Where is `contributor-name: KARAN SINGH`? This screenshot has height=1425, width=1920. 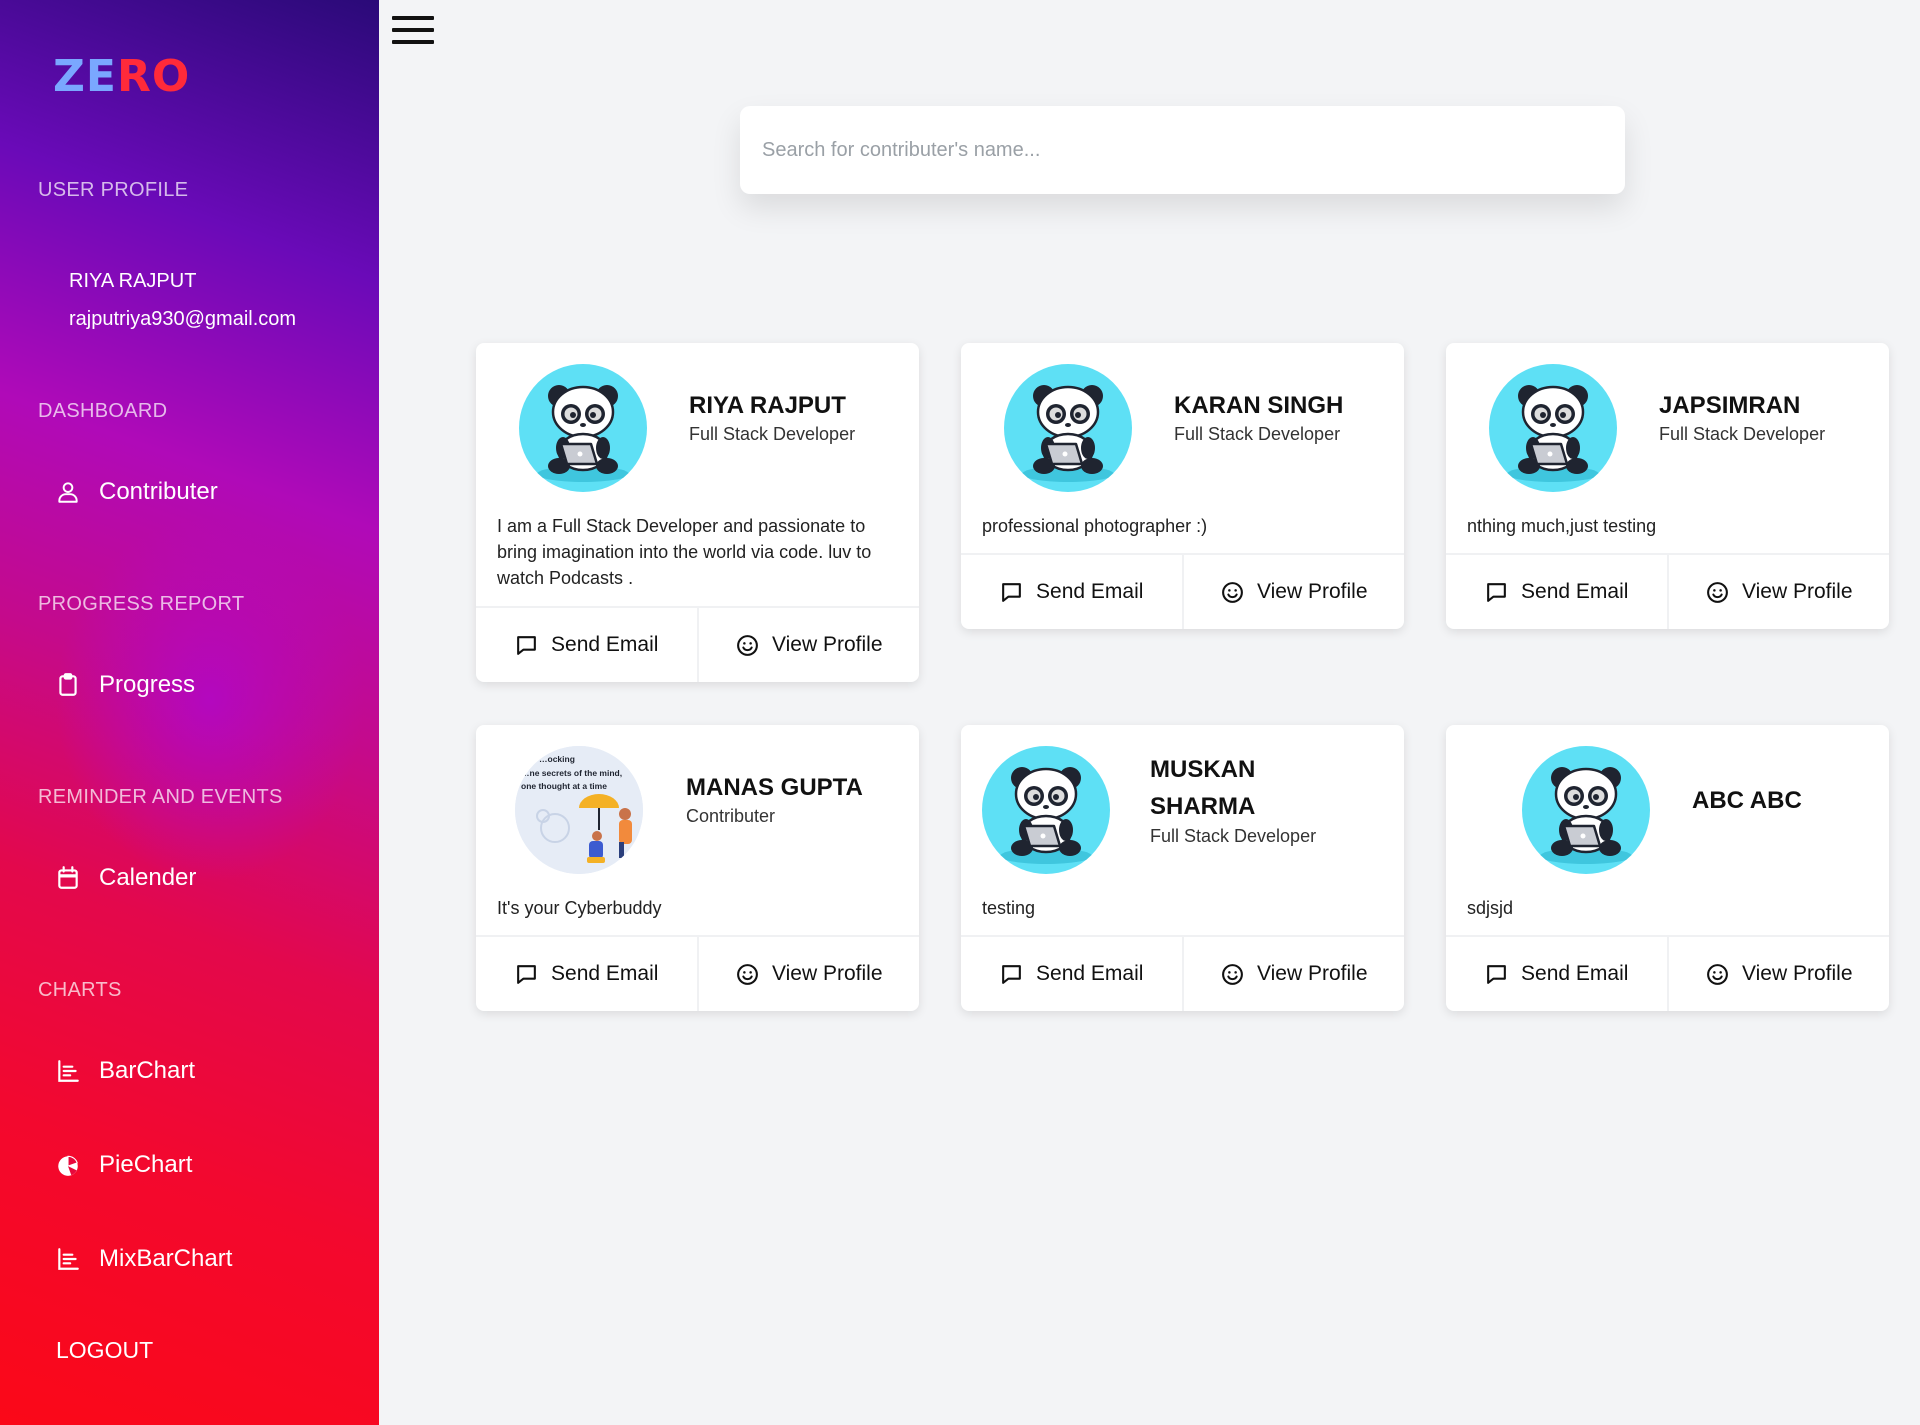
contributor-name: KARAN SINGH is located at coordinates (1259, 405).